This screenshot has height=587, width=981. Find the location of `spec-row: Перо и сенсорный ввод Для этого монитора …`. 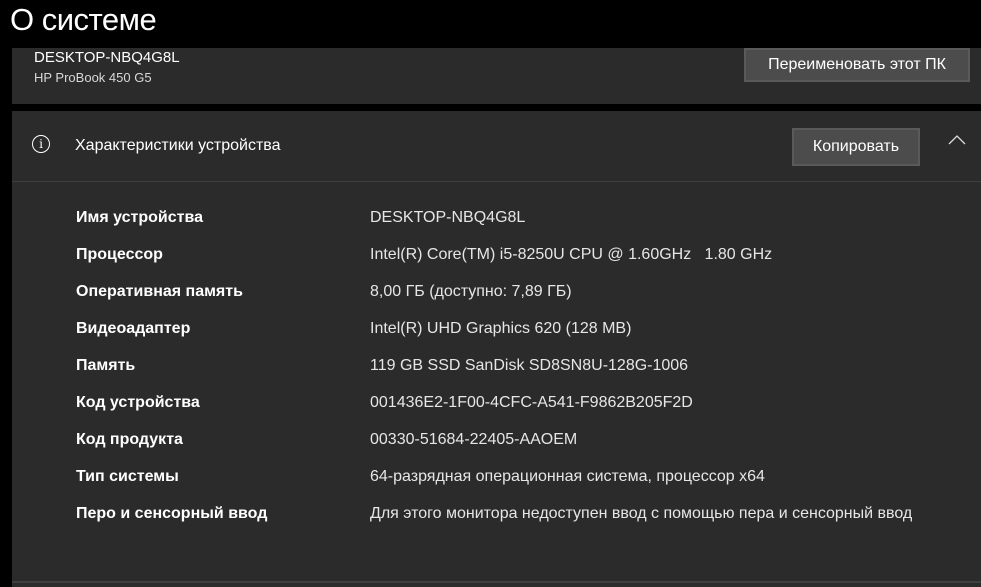

spec-row: Перо и сенсорный ввод Для этого монитора … is located at coordinates (496, 523).